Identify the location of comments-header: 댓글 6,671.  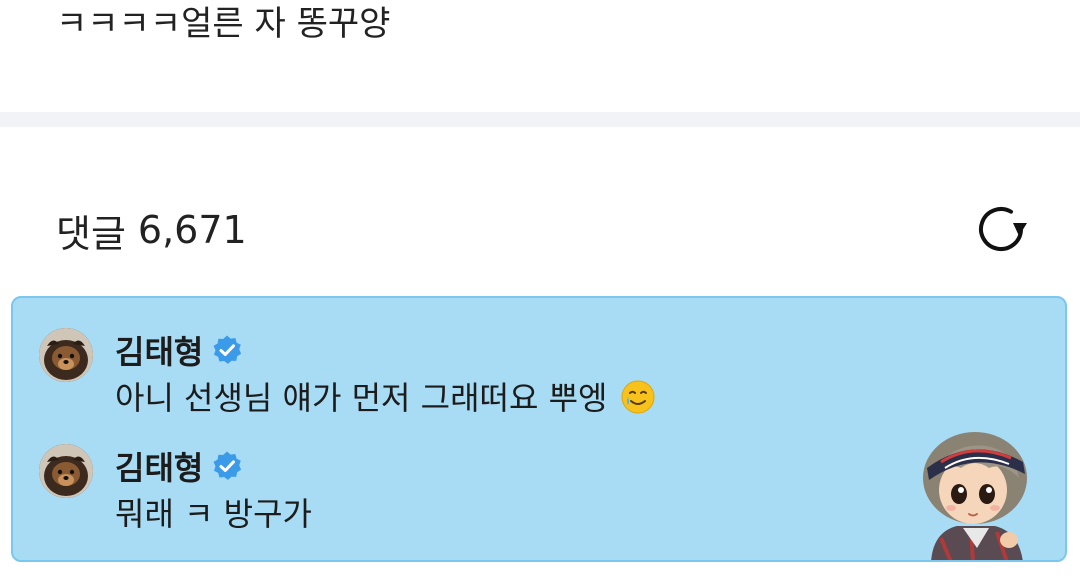
(151, 230).